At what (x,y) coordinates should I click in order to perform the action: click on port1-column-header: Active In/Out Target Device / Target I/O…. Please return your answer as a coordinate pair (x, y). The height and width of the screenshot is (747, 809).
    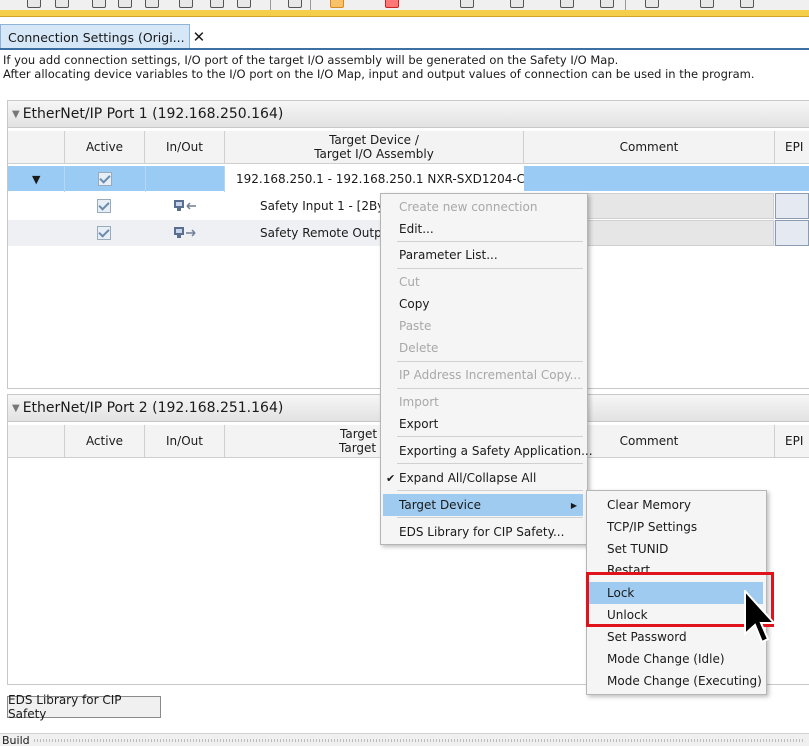
    Looking at the image, I should click on (408, 147).